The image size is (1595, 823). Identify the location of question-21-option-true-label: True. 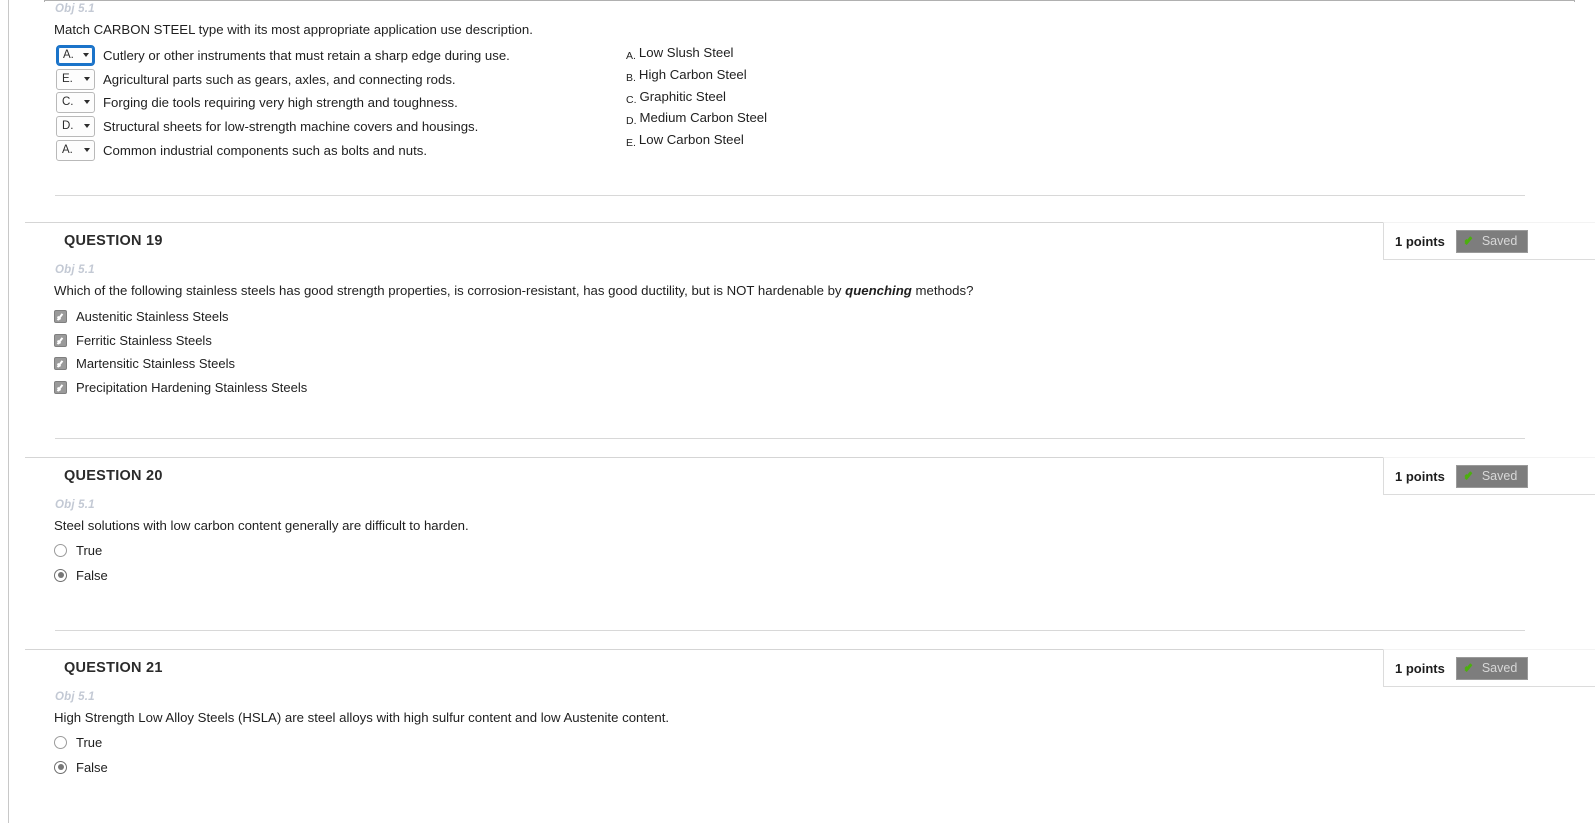
(89, 742).